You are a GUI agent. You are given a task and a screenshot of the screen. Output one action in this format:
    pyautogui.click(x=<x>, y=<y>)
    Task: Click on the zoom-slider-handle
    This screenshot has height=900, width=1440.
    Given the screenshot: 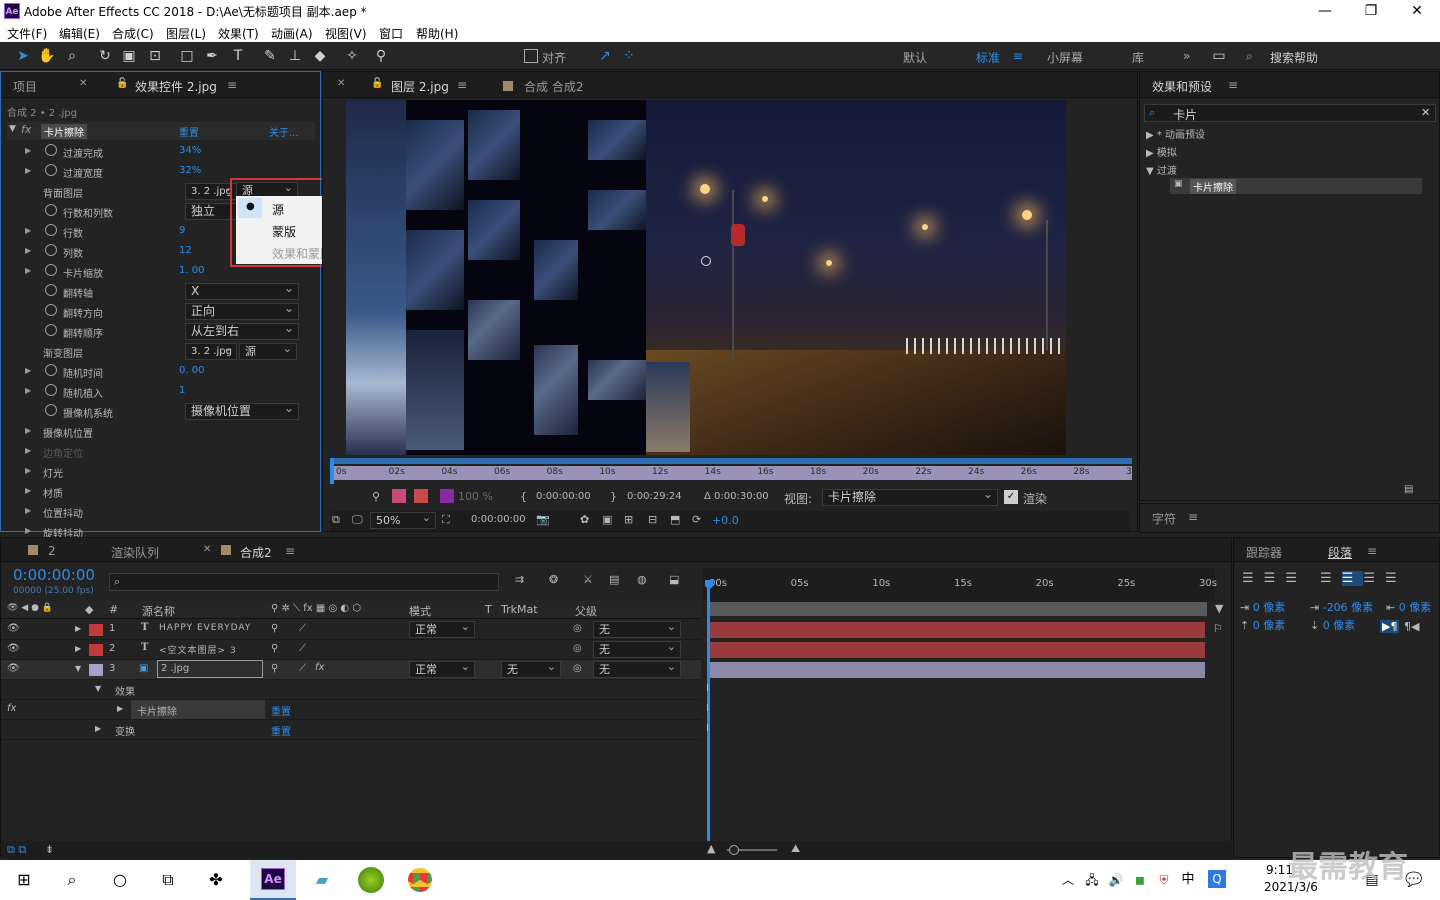 What is the action you would take?
    pyautogui.click(x=734, y=850)
    